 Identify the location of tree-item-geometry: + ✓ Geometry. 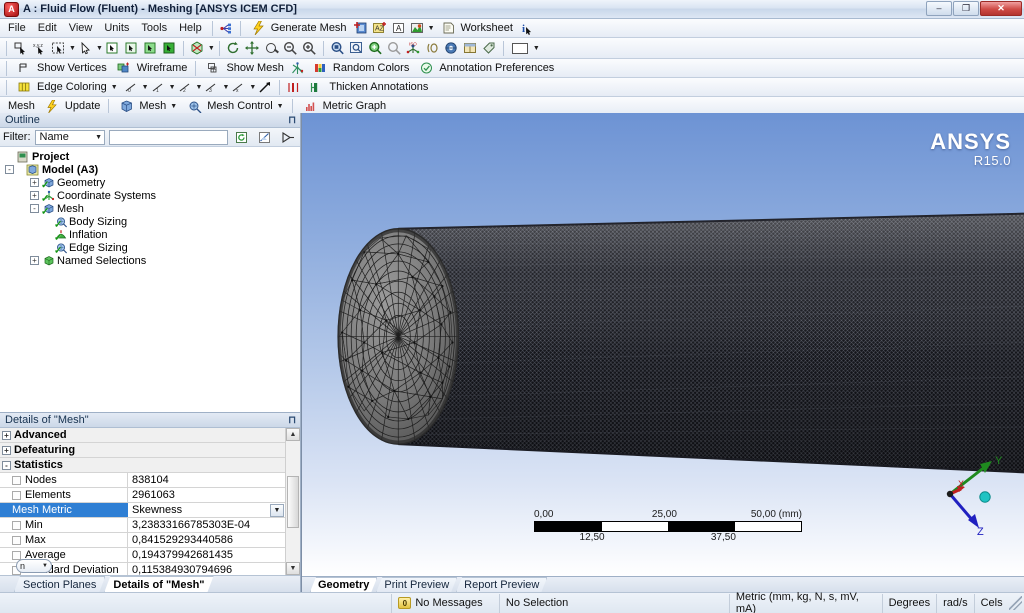
(150, 183).